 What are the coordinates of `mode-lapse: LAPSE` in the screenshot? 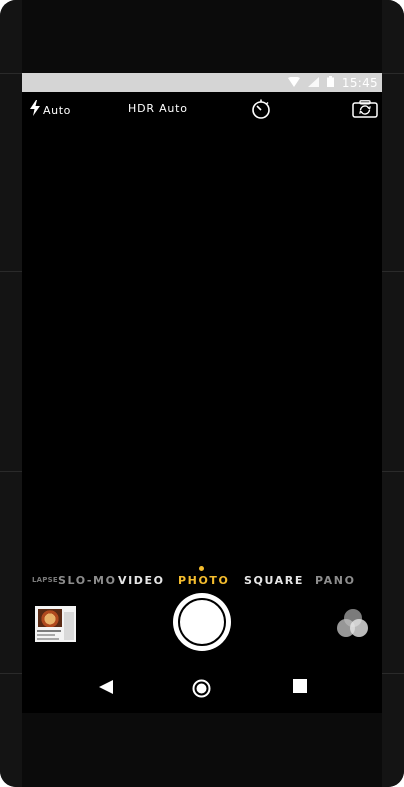 It's located at (45, 580).